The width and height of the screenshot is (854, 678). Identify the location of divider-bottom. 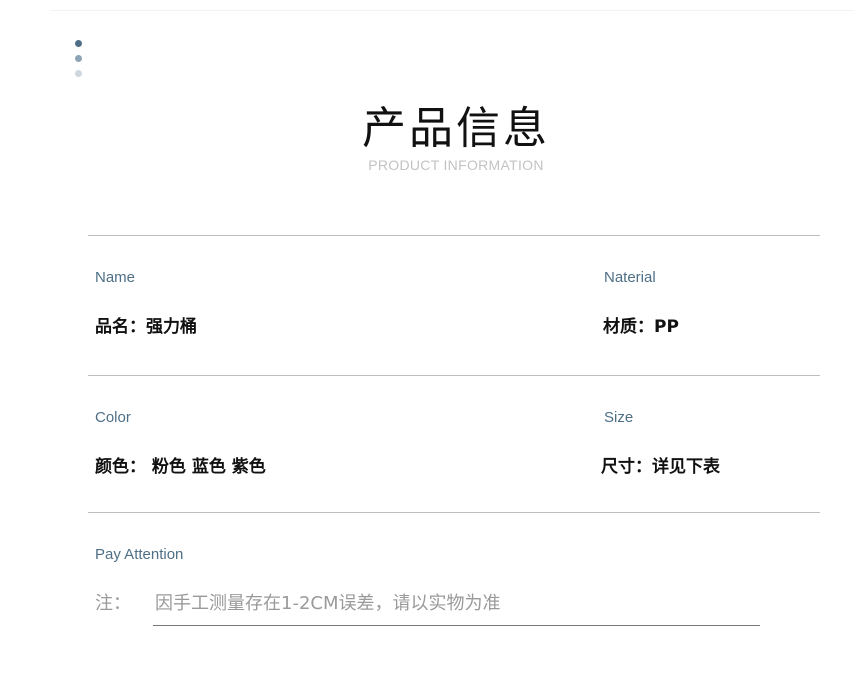
(454, 512).